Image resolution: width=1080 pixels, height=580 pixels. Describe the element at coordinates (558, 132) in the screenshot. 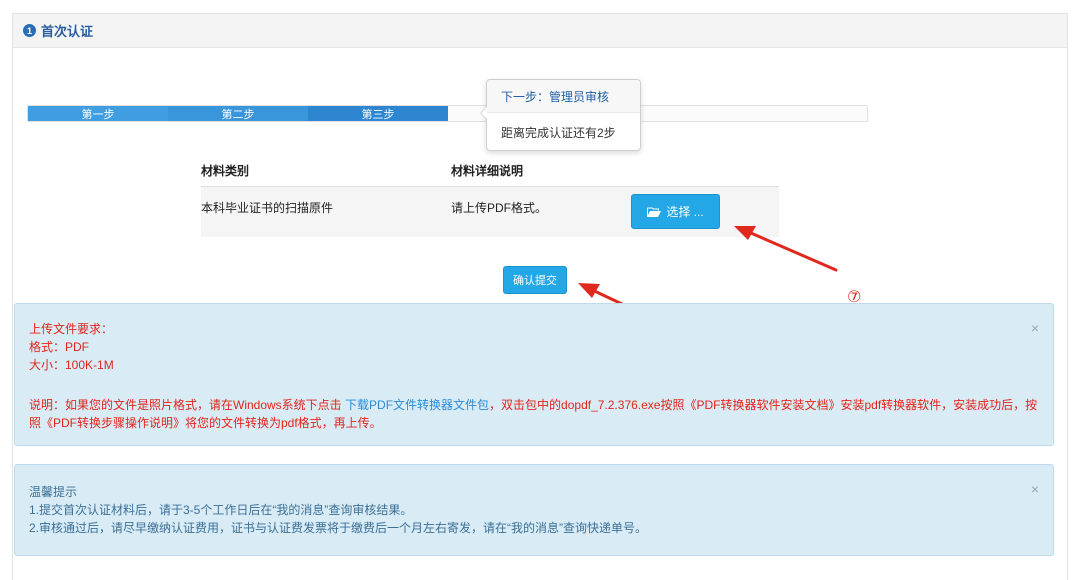

I see `tooltip-remaining-steps: 距离完成认证还有2步` at that location.